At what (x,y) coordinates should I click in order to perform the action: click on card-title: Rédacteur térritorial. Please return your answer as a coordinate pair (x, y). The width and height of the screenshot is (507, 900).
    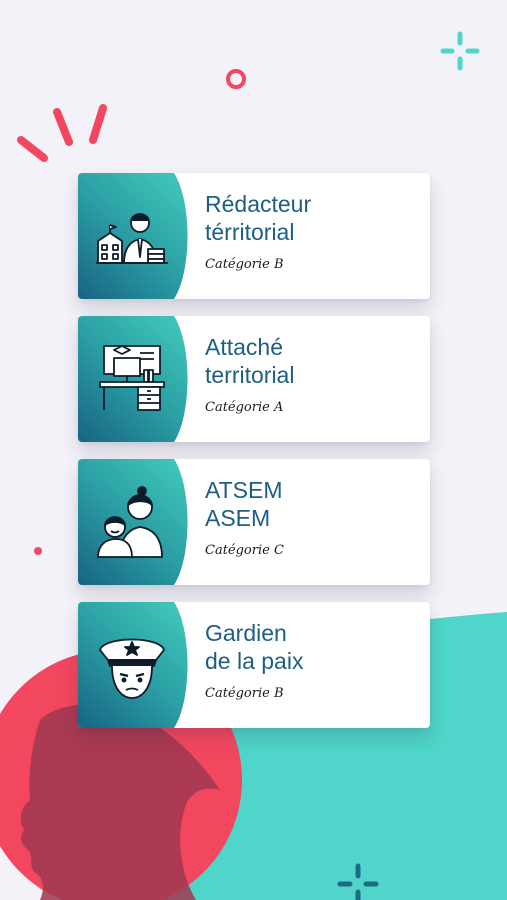
    Looking at the image, I should click on (258, 218).